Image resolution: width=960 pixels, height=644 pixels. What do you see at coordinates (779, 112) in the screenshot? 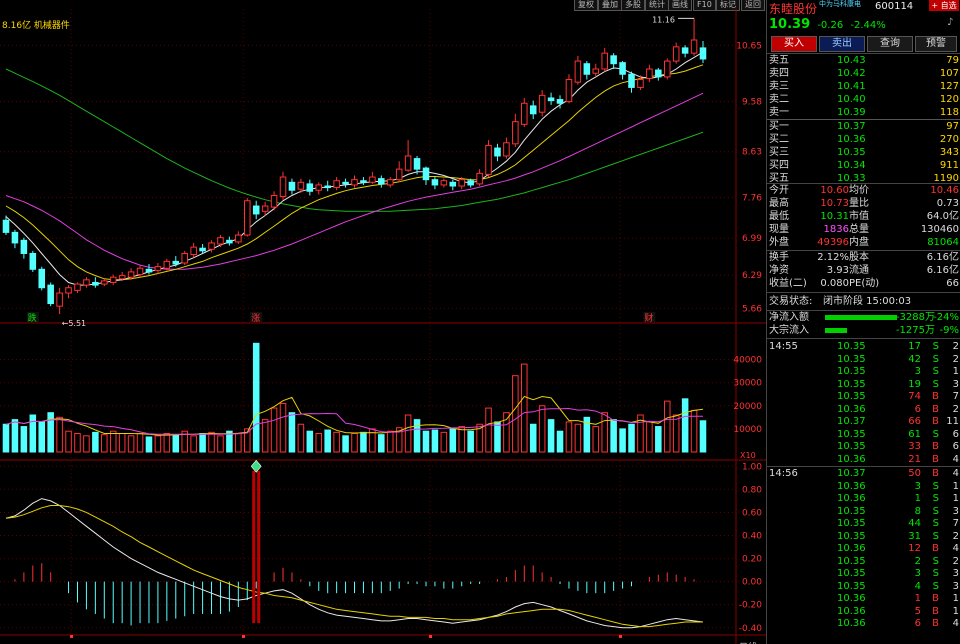
I see `ask-label: 卖一` at bounding box center [779, 112].